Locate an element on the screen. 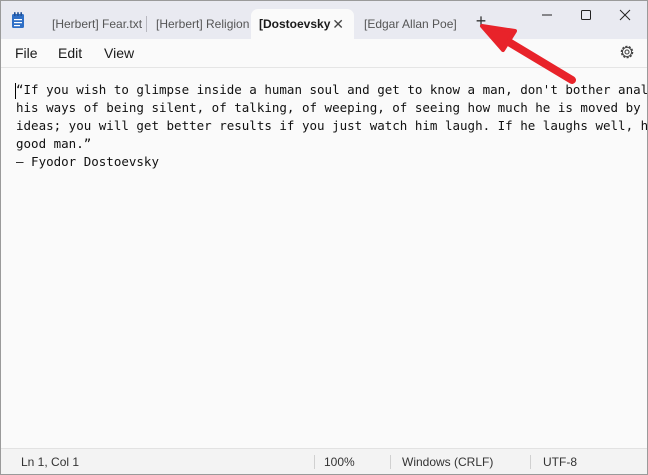 This screenshot has width=648, height=475. cursor-position: Ln 1, Col 1 is located at coordinates (50, 462).